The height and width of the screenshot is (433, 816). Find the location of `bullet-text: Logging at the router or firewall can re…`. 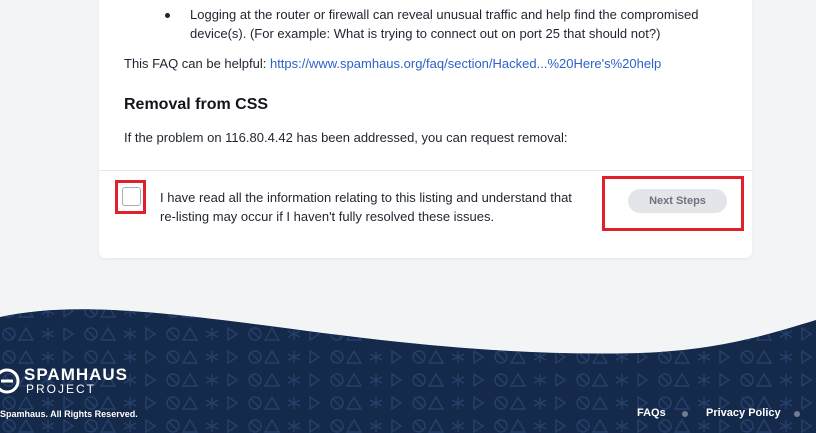

bullet-text: Logging at the router or firewall can re… is located at coordinates (444, 24).